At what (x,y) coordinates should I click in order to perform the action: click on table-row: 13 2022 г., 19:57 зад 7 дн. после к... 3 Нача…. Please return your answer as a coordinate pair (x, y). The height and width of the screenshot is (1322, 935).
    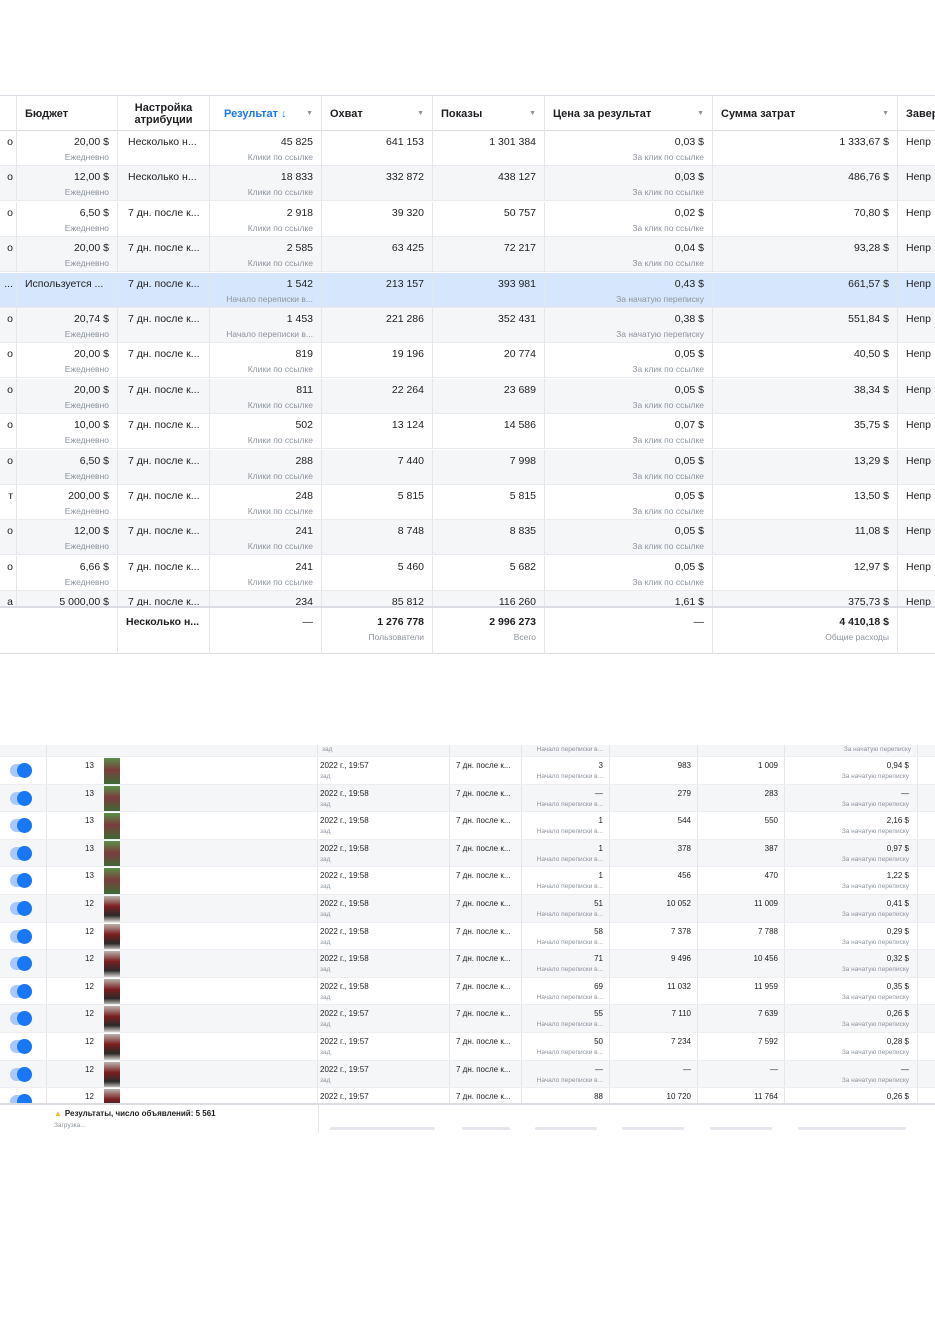
    Looking at the image, I should click on (467, 771).